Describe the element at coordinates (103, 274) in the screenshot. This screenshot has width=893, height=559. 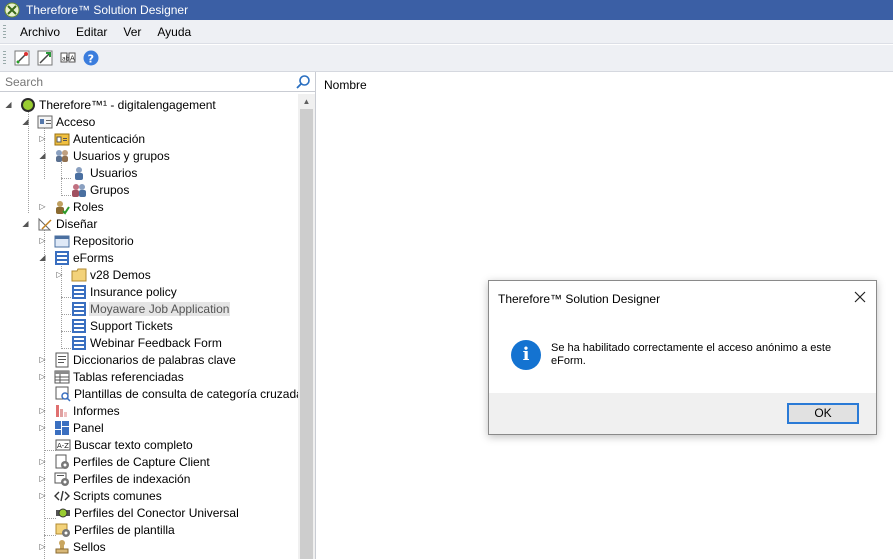
I see `tree-node-v28-demos: ▷ v28 Demos` at that location.